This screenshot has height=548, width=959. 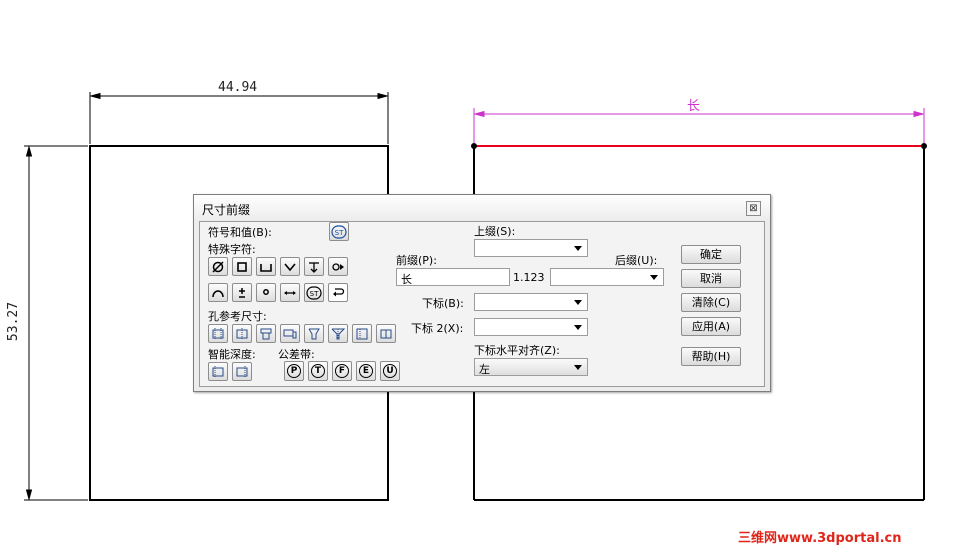 What do you see at coordinates (218, 333) in the screenshot?
I see `hole-ref-1-icon` at bounding box center [218, 333].